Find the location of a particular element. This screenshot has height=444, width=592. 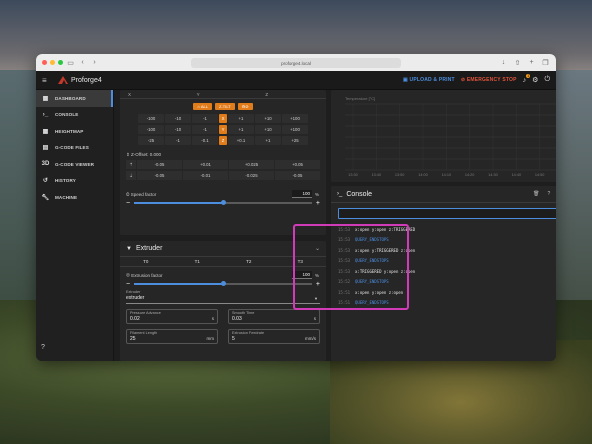

chart-x-tick: 14:50 is located at coordinates (540, 175).